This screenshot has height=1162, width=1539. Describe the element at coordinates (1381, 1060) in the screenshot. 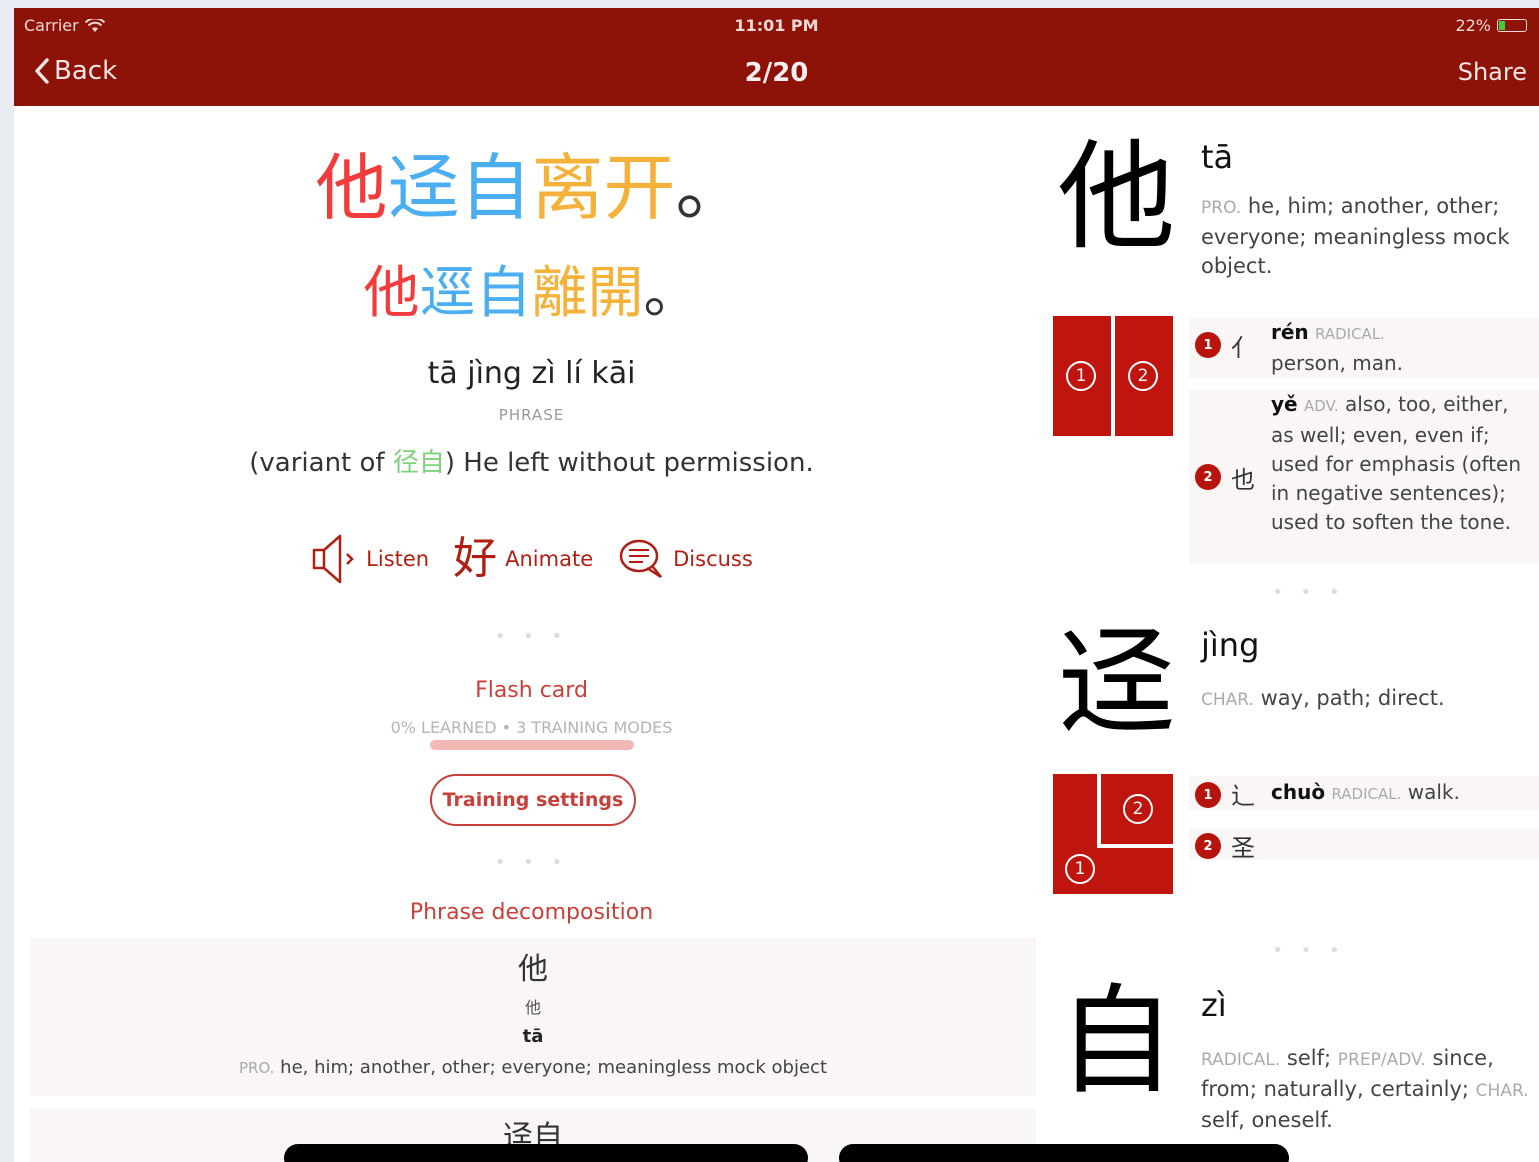

I see `character-pos: PREP/ADV.` at that location.